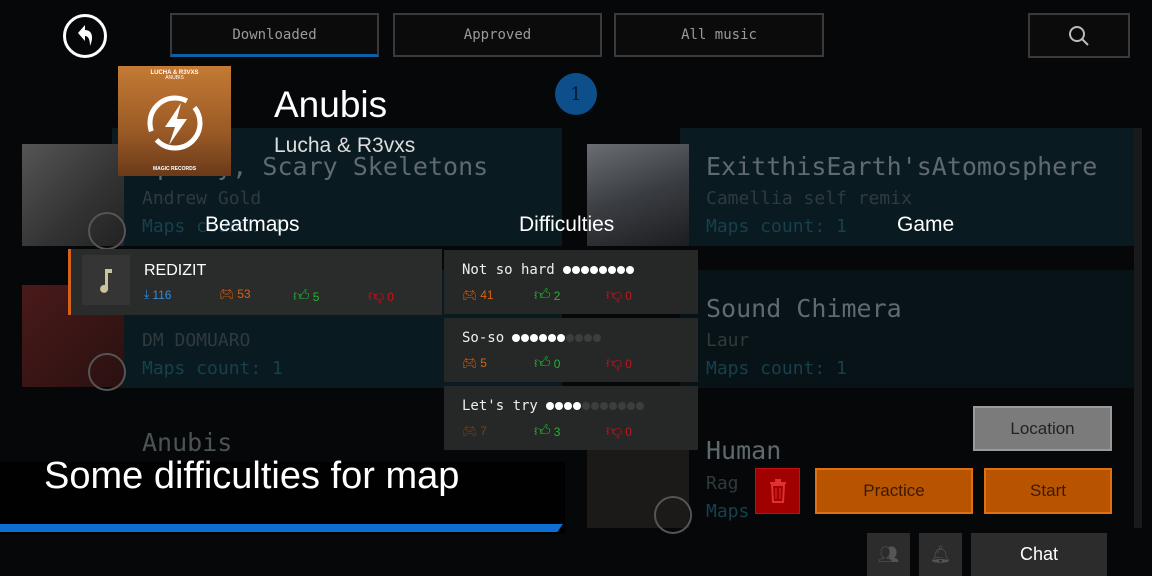  I want to click on likes-stat: 👍︎ 3, so click(547, 431).